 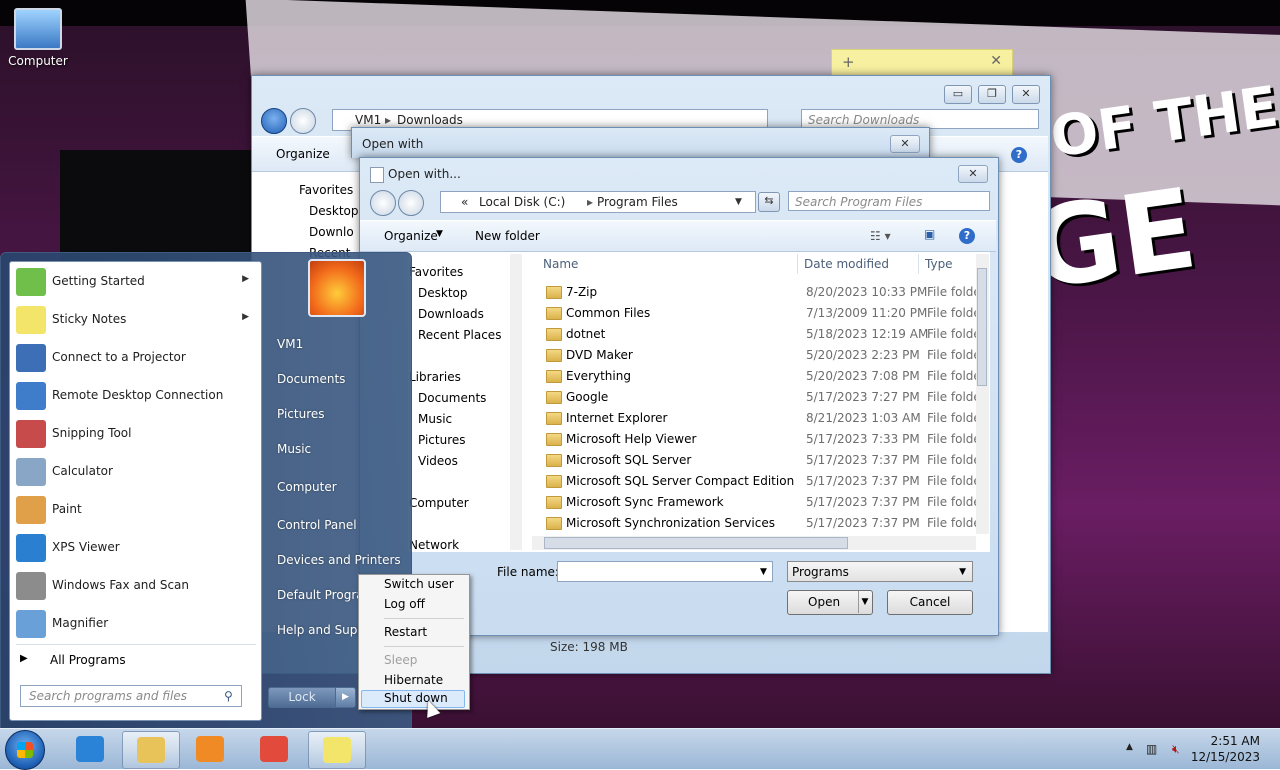 What do you see at coordinates (135, 358) in the screenshot?
I see `start-menu-item: Connect to a Projector` at bounding box center [135, 358].